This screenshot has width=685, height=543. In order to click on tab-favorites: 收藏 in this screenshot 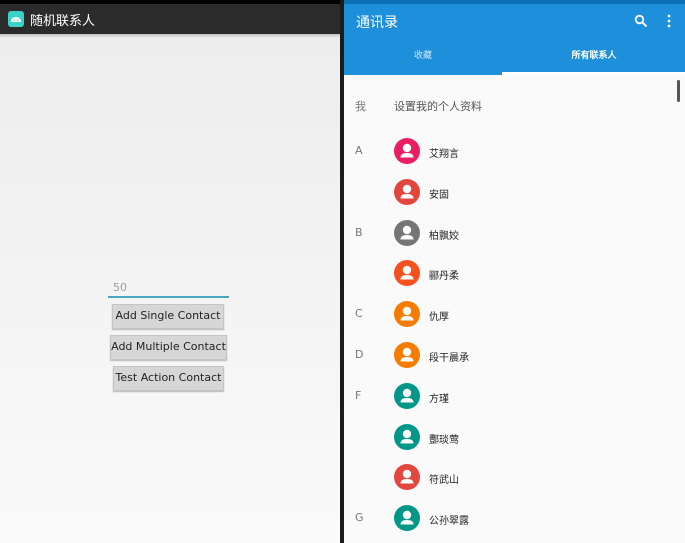, I will do `click(423, 54)`.